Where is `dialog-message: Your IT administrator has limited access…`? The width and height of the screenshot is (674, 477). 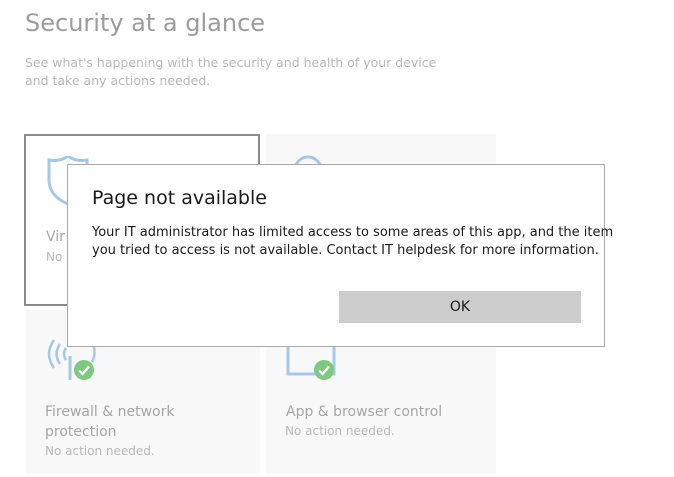
dialog-message: Your IT administrator has limited access… is located at coordinates (353, 242).